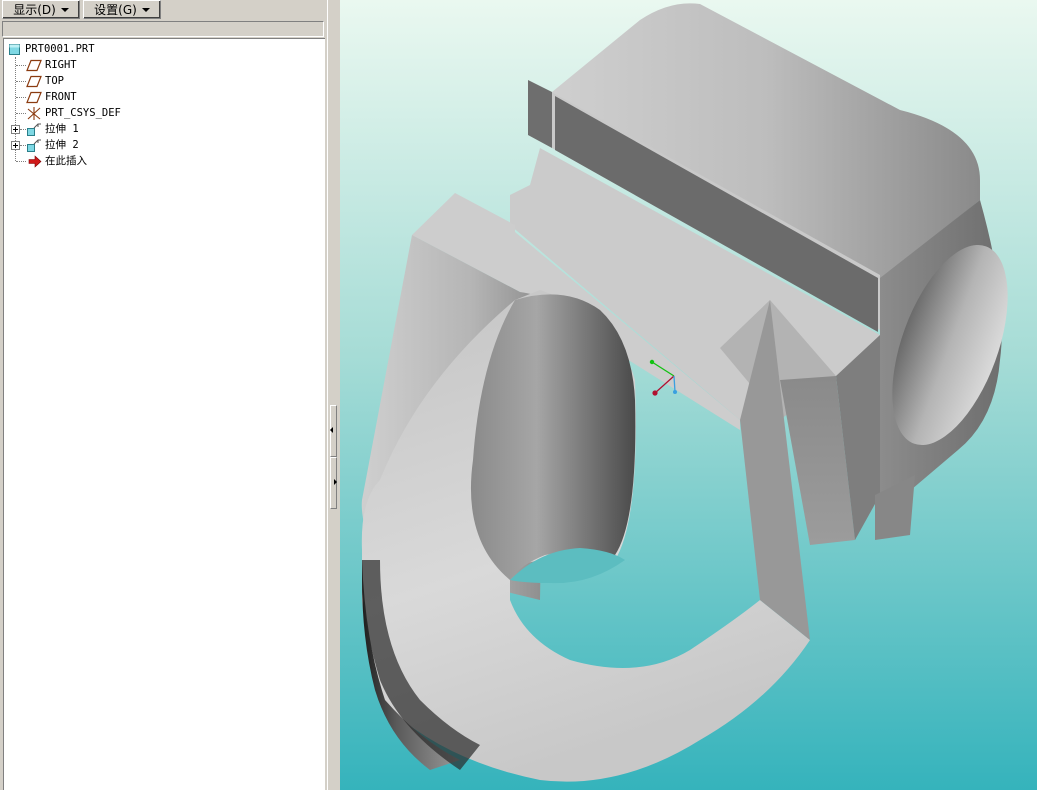  What do you see at coordinates (61, 65) in the screenshot?
I see `tree-item-label: RIGHT` at bounding box center [61, 65].